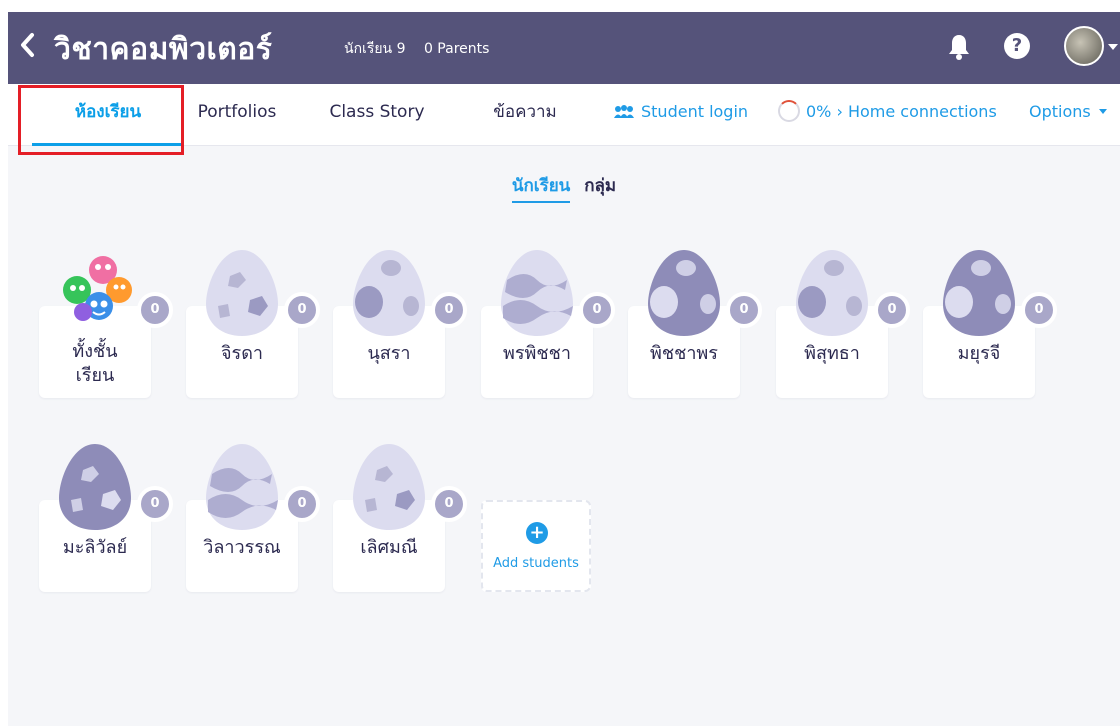 This screenshot has height=726, width=1120. What do you see at coordinates (95, 292) in the screenshot?
I see `monsters-class-icon` at bounding box center [95, 292].